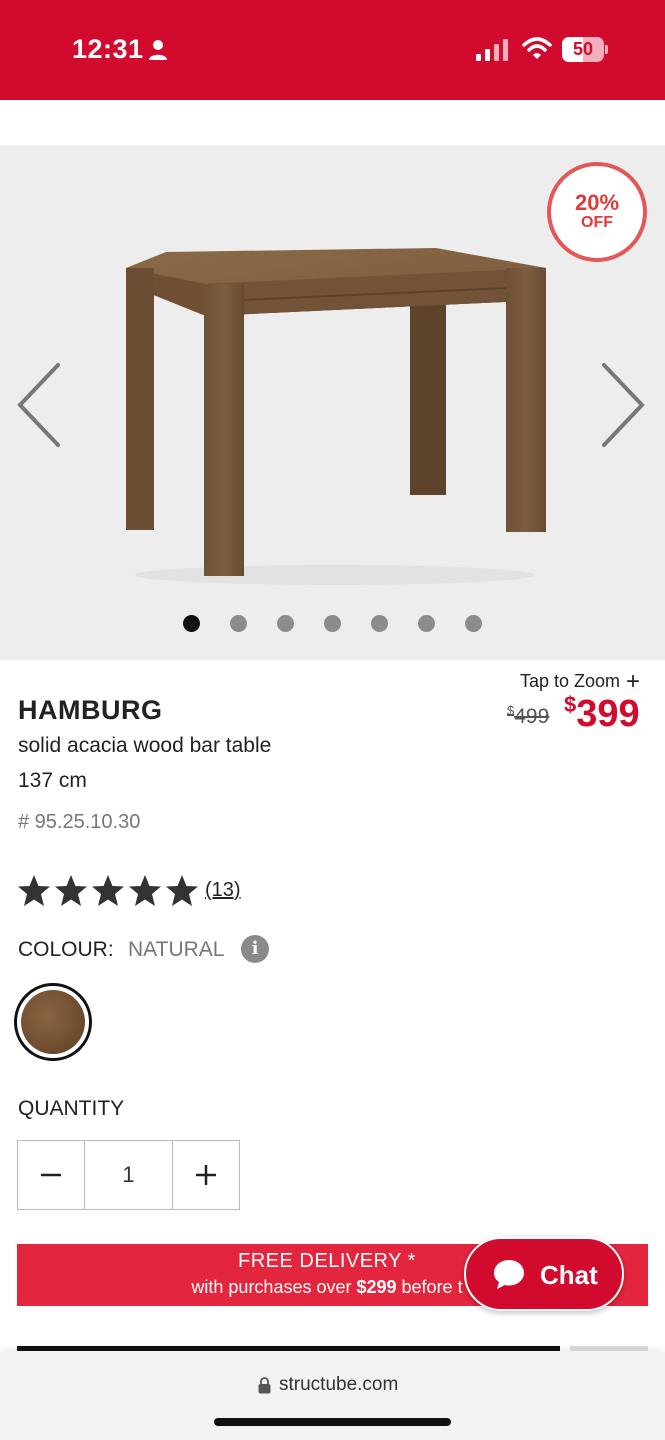 The width and height of the screenshot is (665, 1440). I want to click on minus-icon, so click(51, 1175).